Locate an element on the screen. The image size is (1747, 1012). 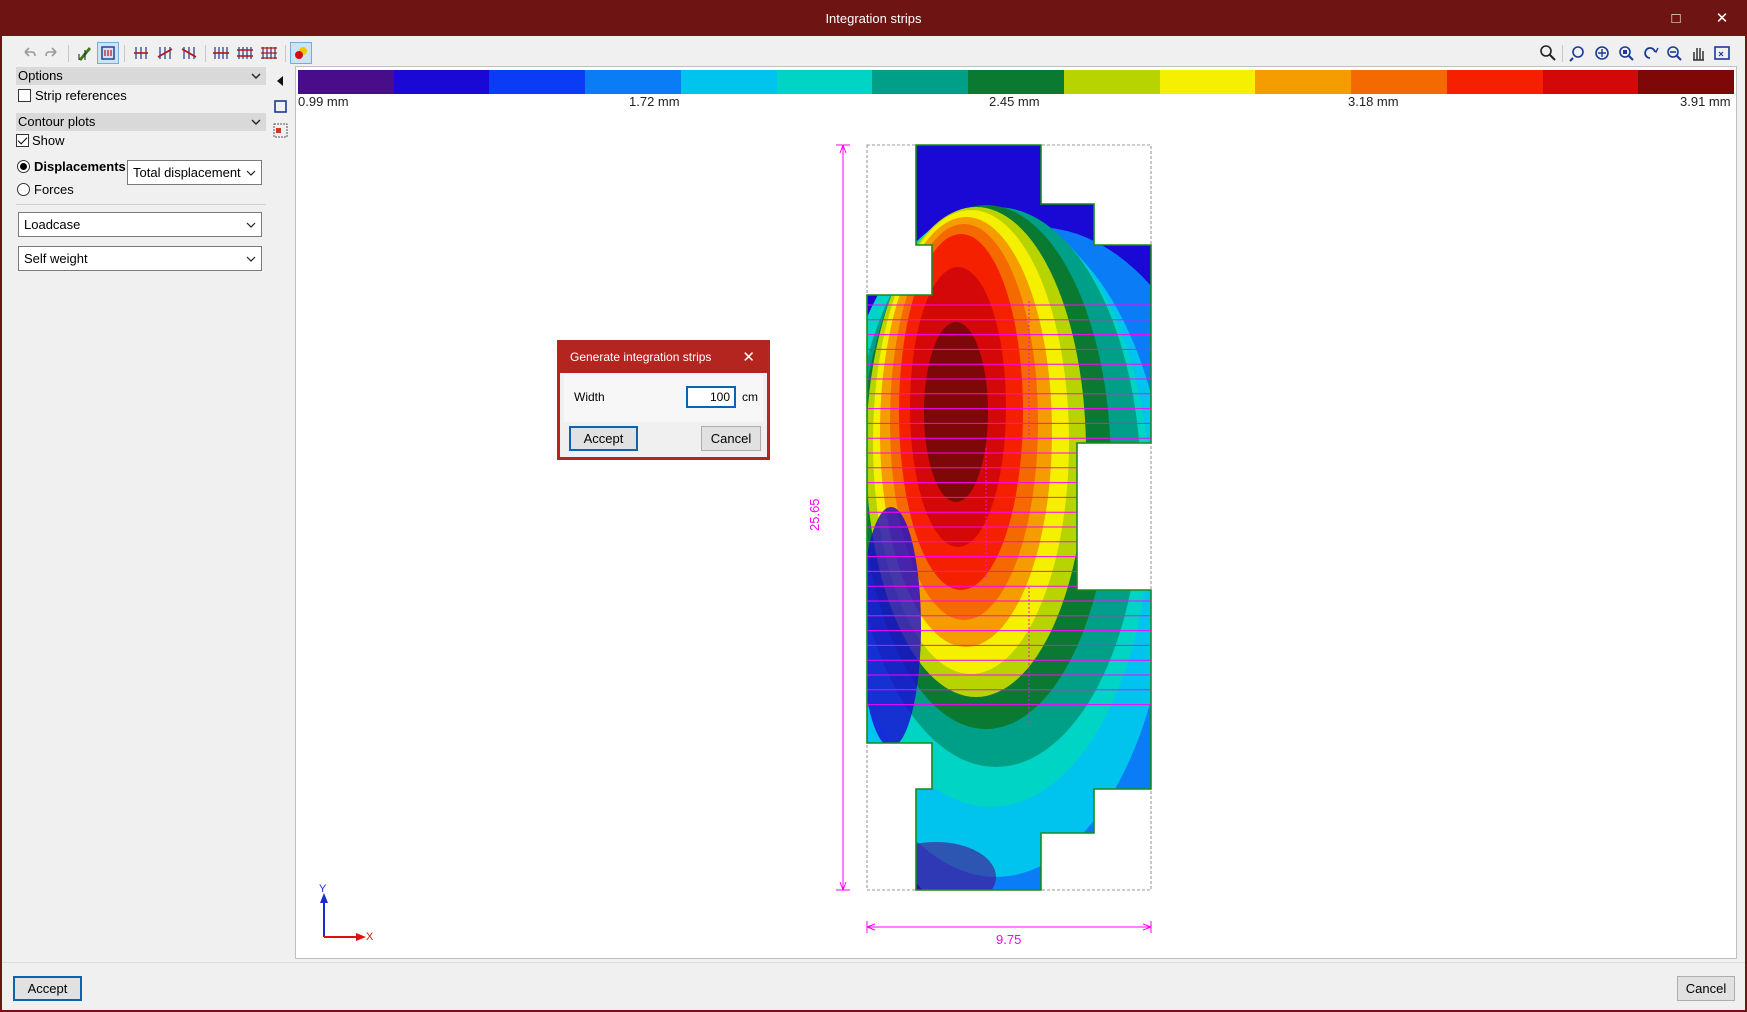
forces-label: Forces is located at coordinates (54, 189).